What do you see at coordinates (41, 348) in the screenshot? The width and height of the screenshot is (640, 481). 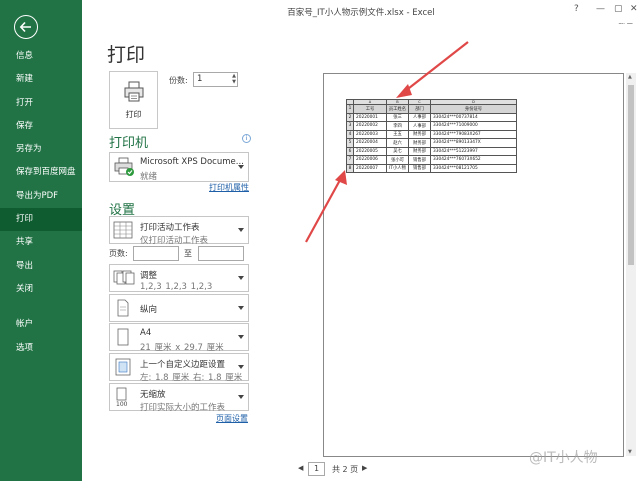 I see `nav-options: 选项` at bounding box center [41, 348].